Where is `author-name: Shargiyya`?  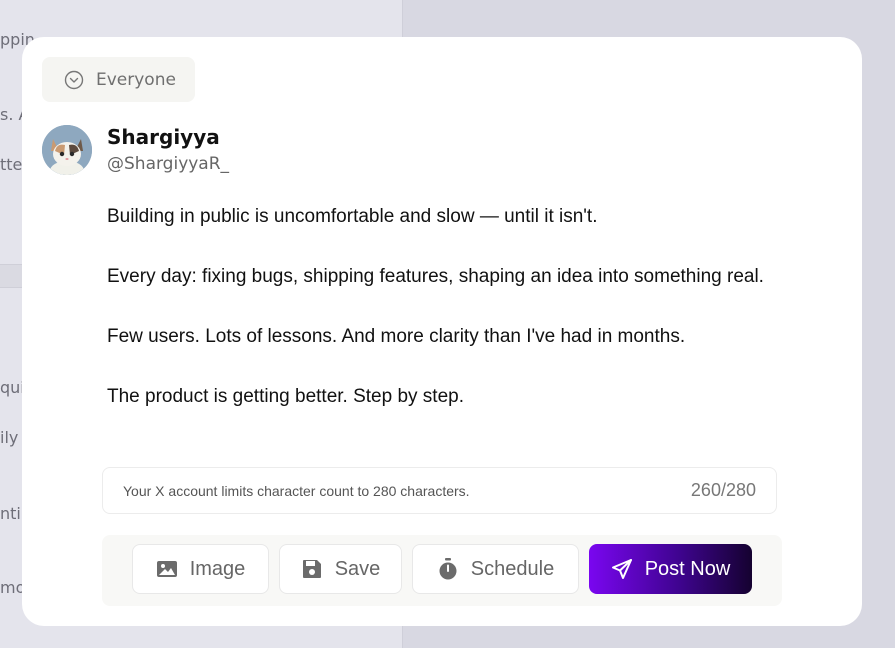
author-name: Shargiyya is located at coordinates (163, 137).